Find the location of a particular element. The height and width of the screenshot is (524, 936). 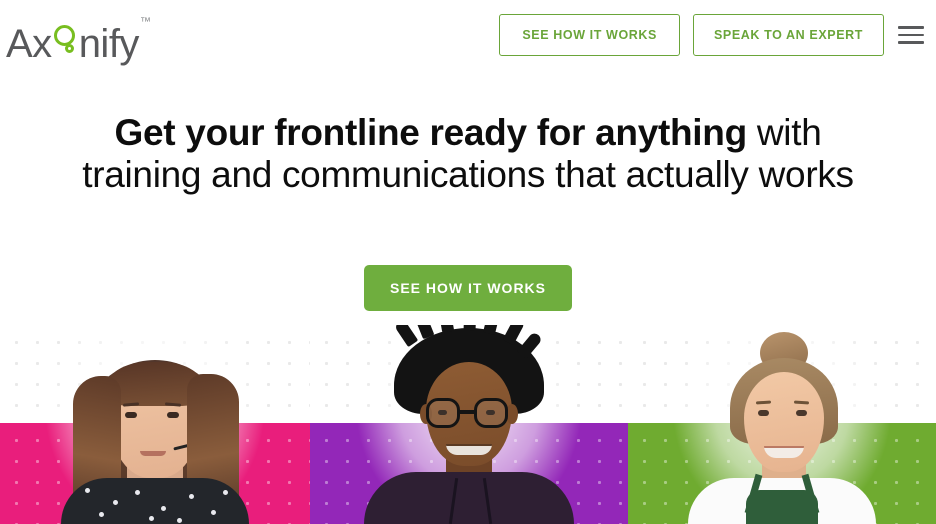

hero-panel-retail-associate is located at coordinates (782, 424).